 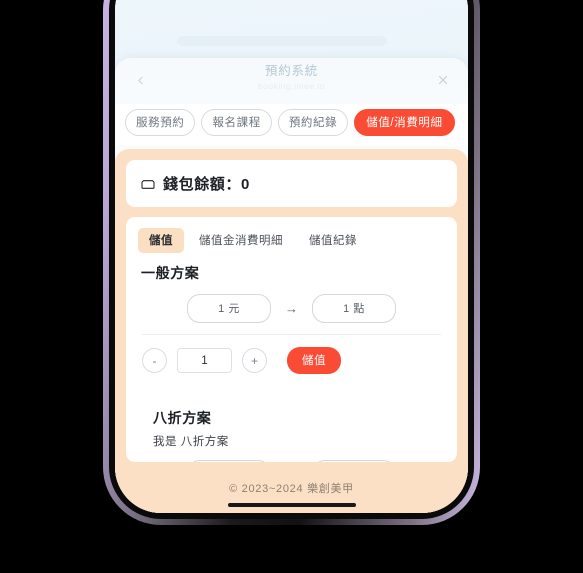 What do you see at coordinates (291, 489) in the screenshot?
I see `copyright-text: © 2023~2024 樂創美甲` at bounding box center [291, 489].